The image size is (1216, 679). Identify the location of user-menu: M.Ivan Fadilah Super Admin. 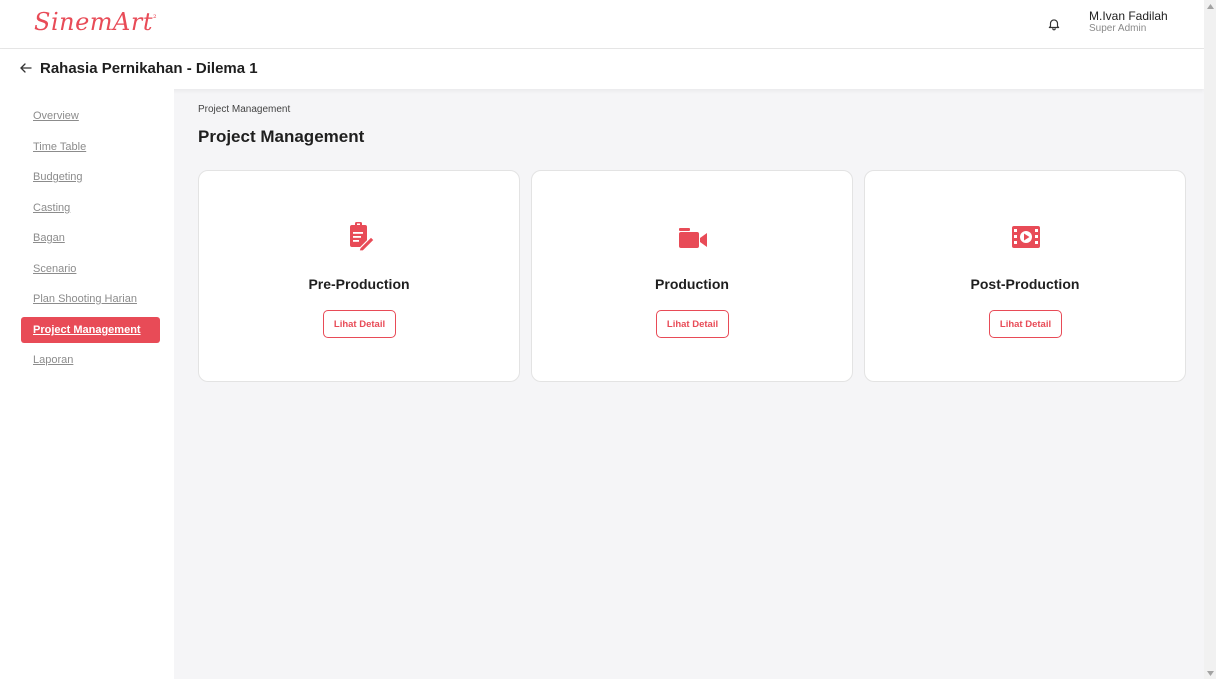
(1128, 22).